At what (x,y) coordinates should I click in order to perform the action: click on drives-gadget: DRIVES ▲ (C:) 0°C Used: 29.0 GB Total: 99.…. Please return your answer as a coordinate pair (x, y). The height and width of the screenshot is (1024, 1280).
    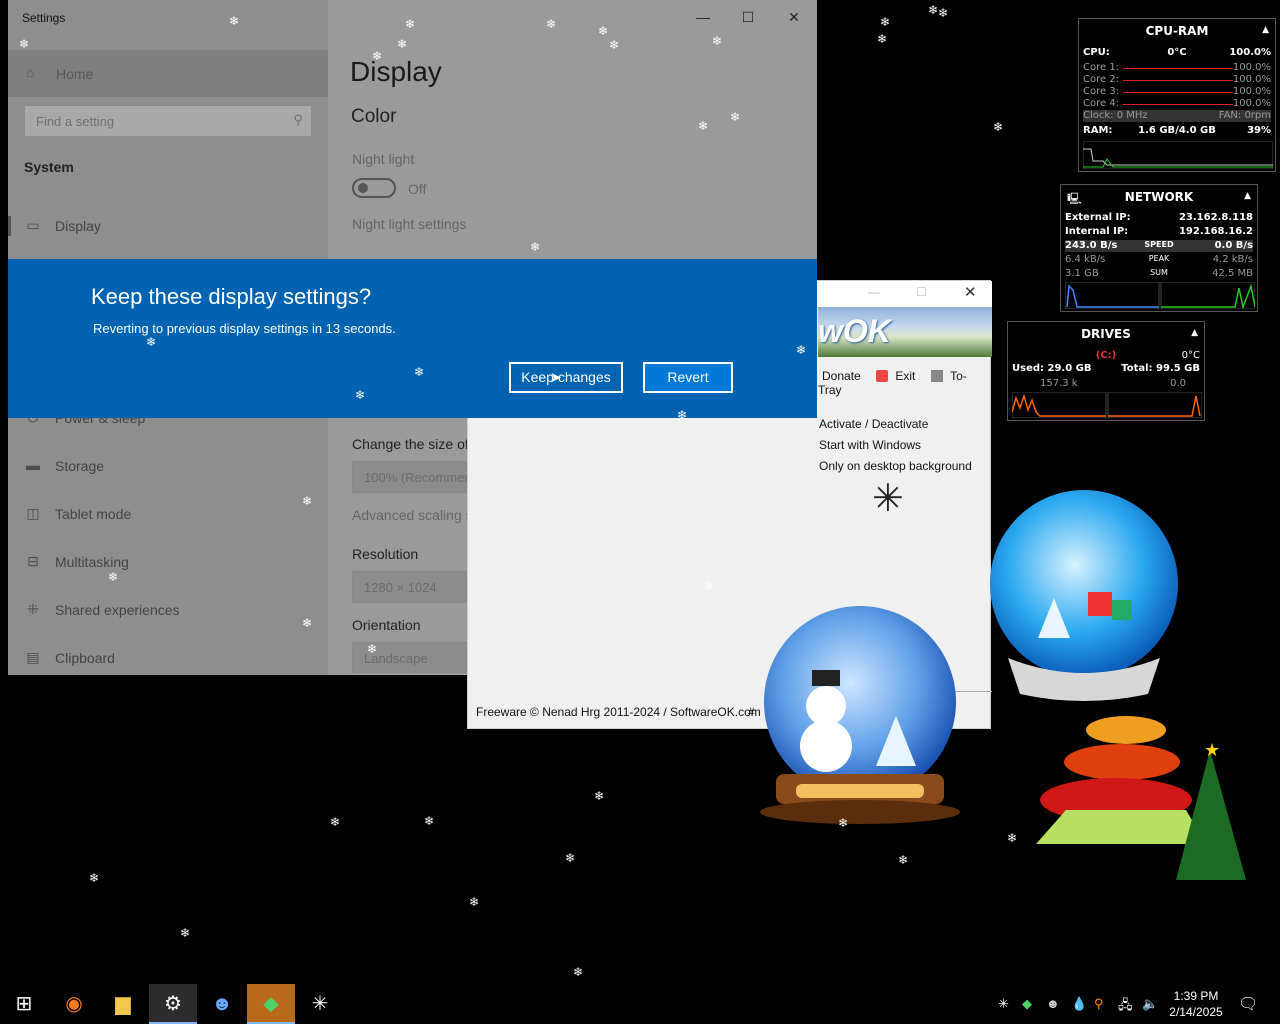
    Looking at the image, I should click on (1106, 371).